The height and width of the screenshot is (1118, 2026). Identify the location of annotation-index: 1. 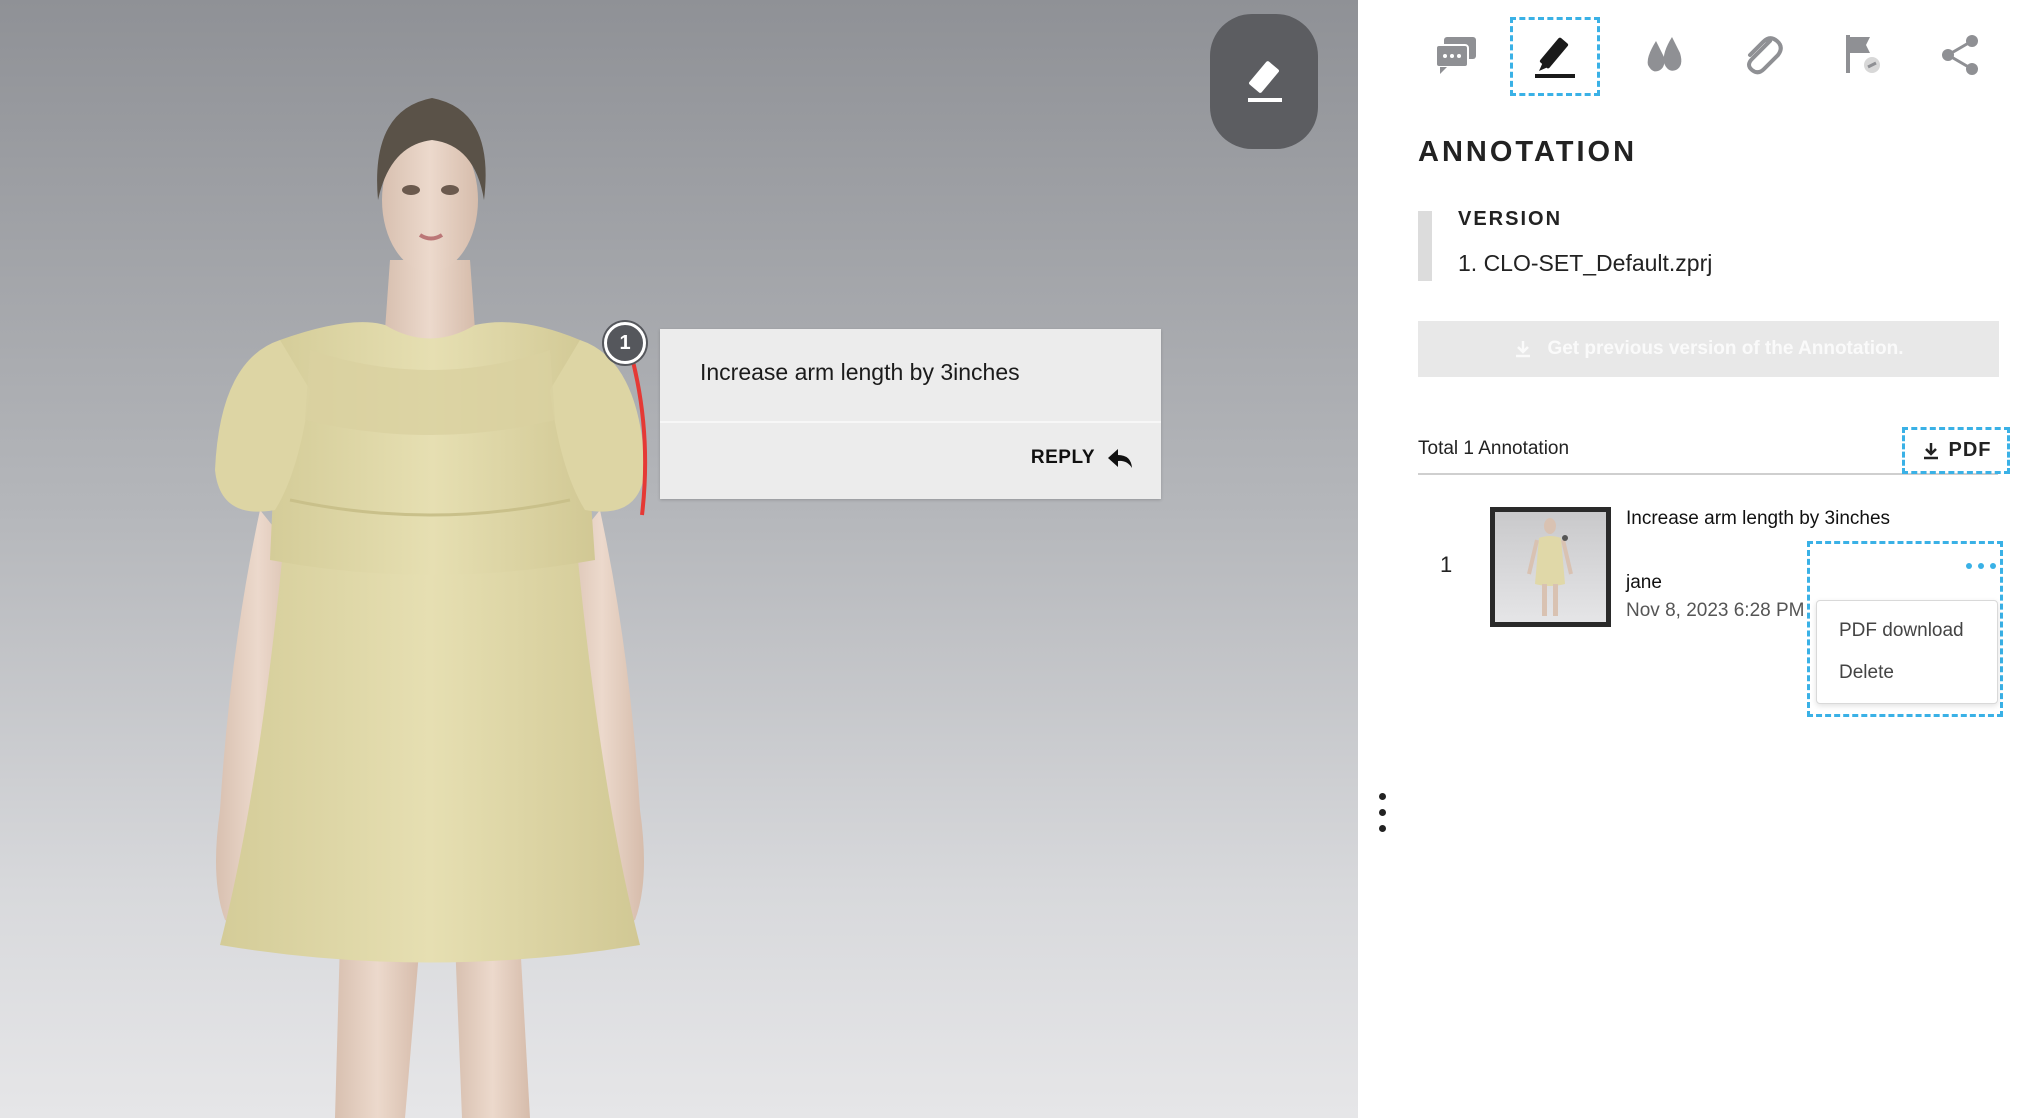
(1446, 564).